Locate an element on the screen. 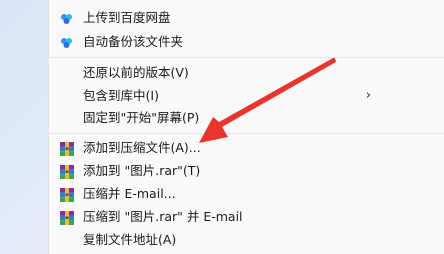 Image resolution: width=444 pixels, height=254 pixels. menu-item-label: 复制文件地址(A) is located at coordinates (130, 239).